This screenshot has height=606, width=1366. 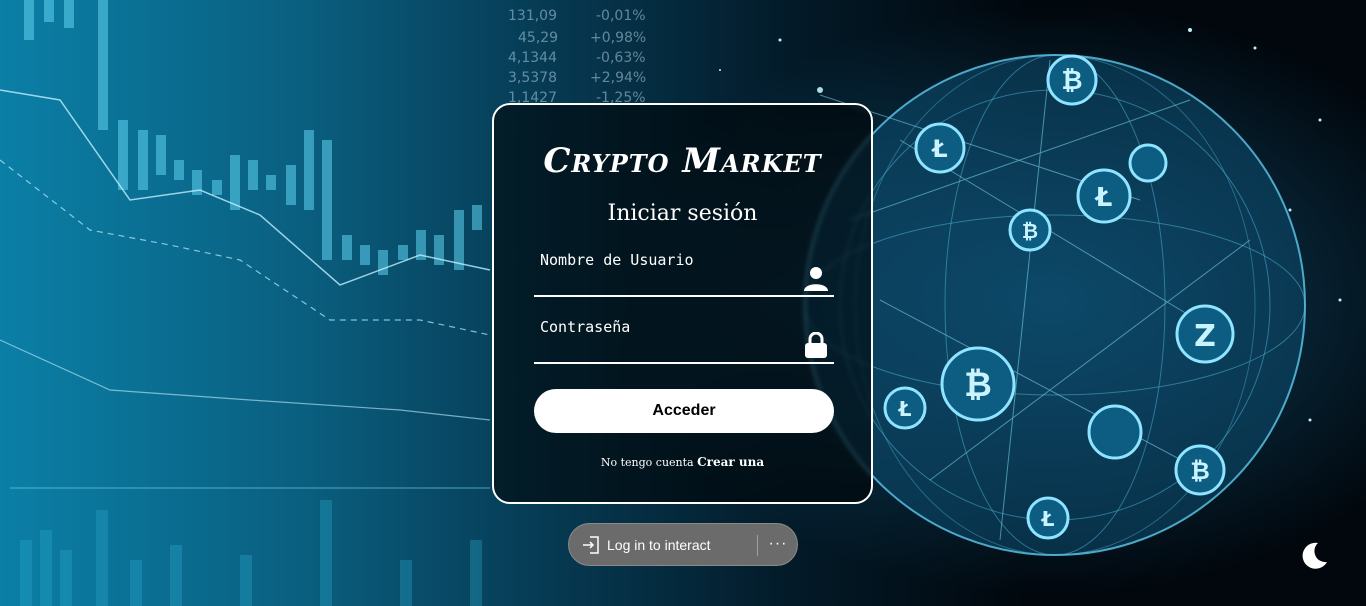 What do you see at coordinates (621, 16) in the screenshot?
I see `ticker-change: -0,01%` at bounding box center [621, 16].